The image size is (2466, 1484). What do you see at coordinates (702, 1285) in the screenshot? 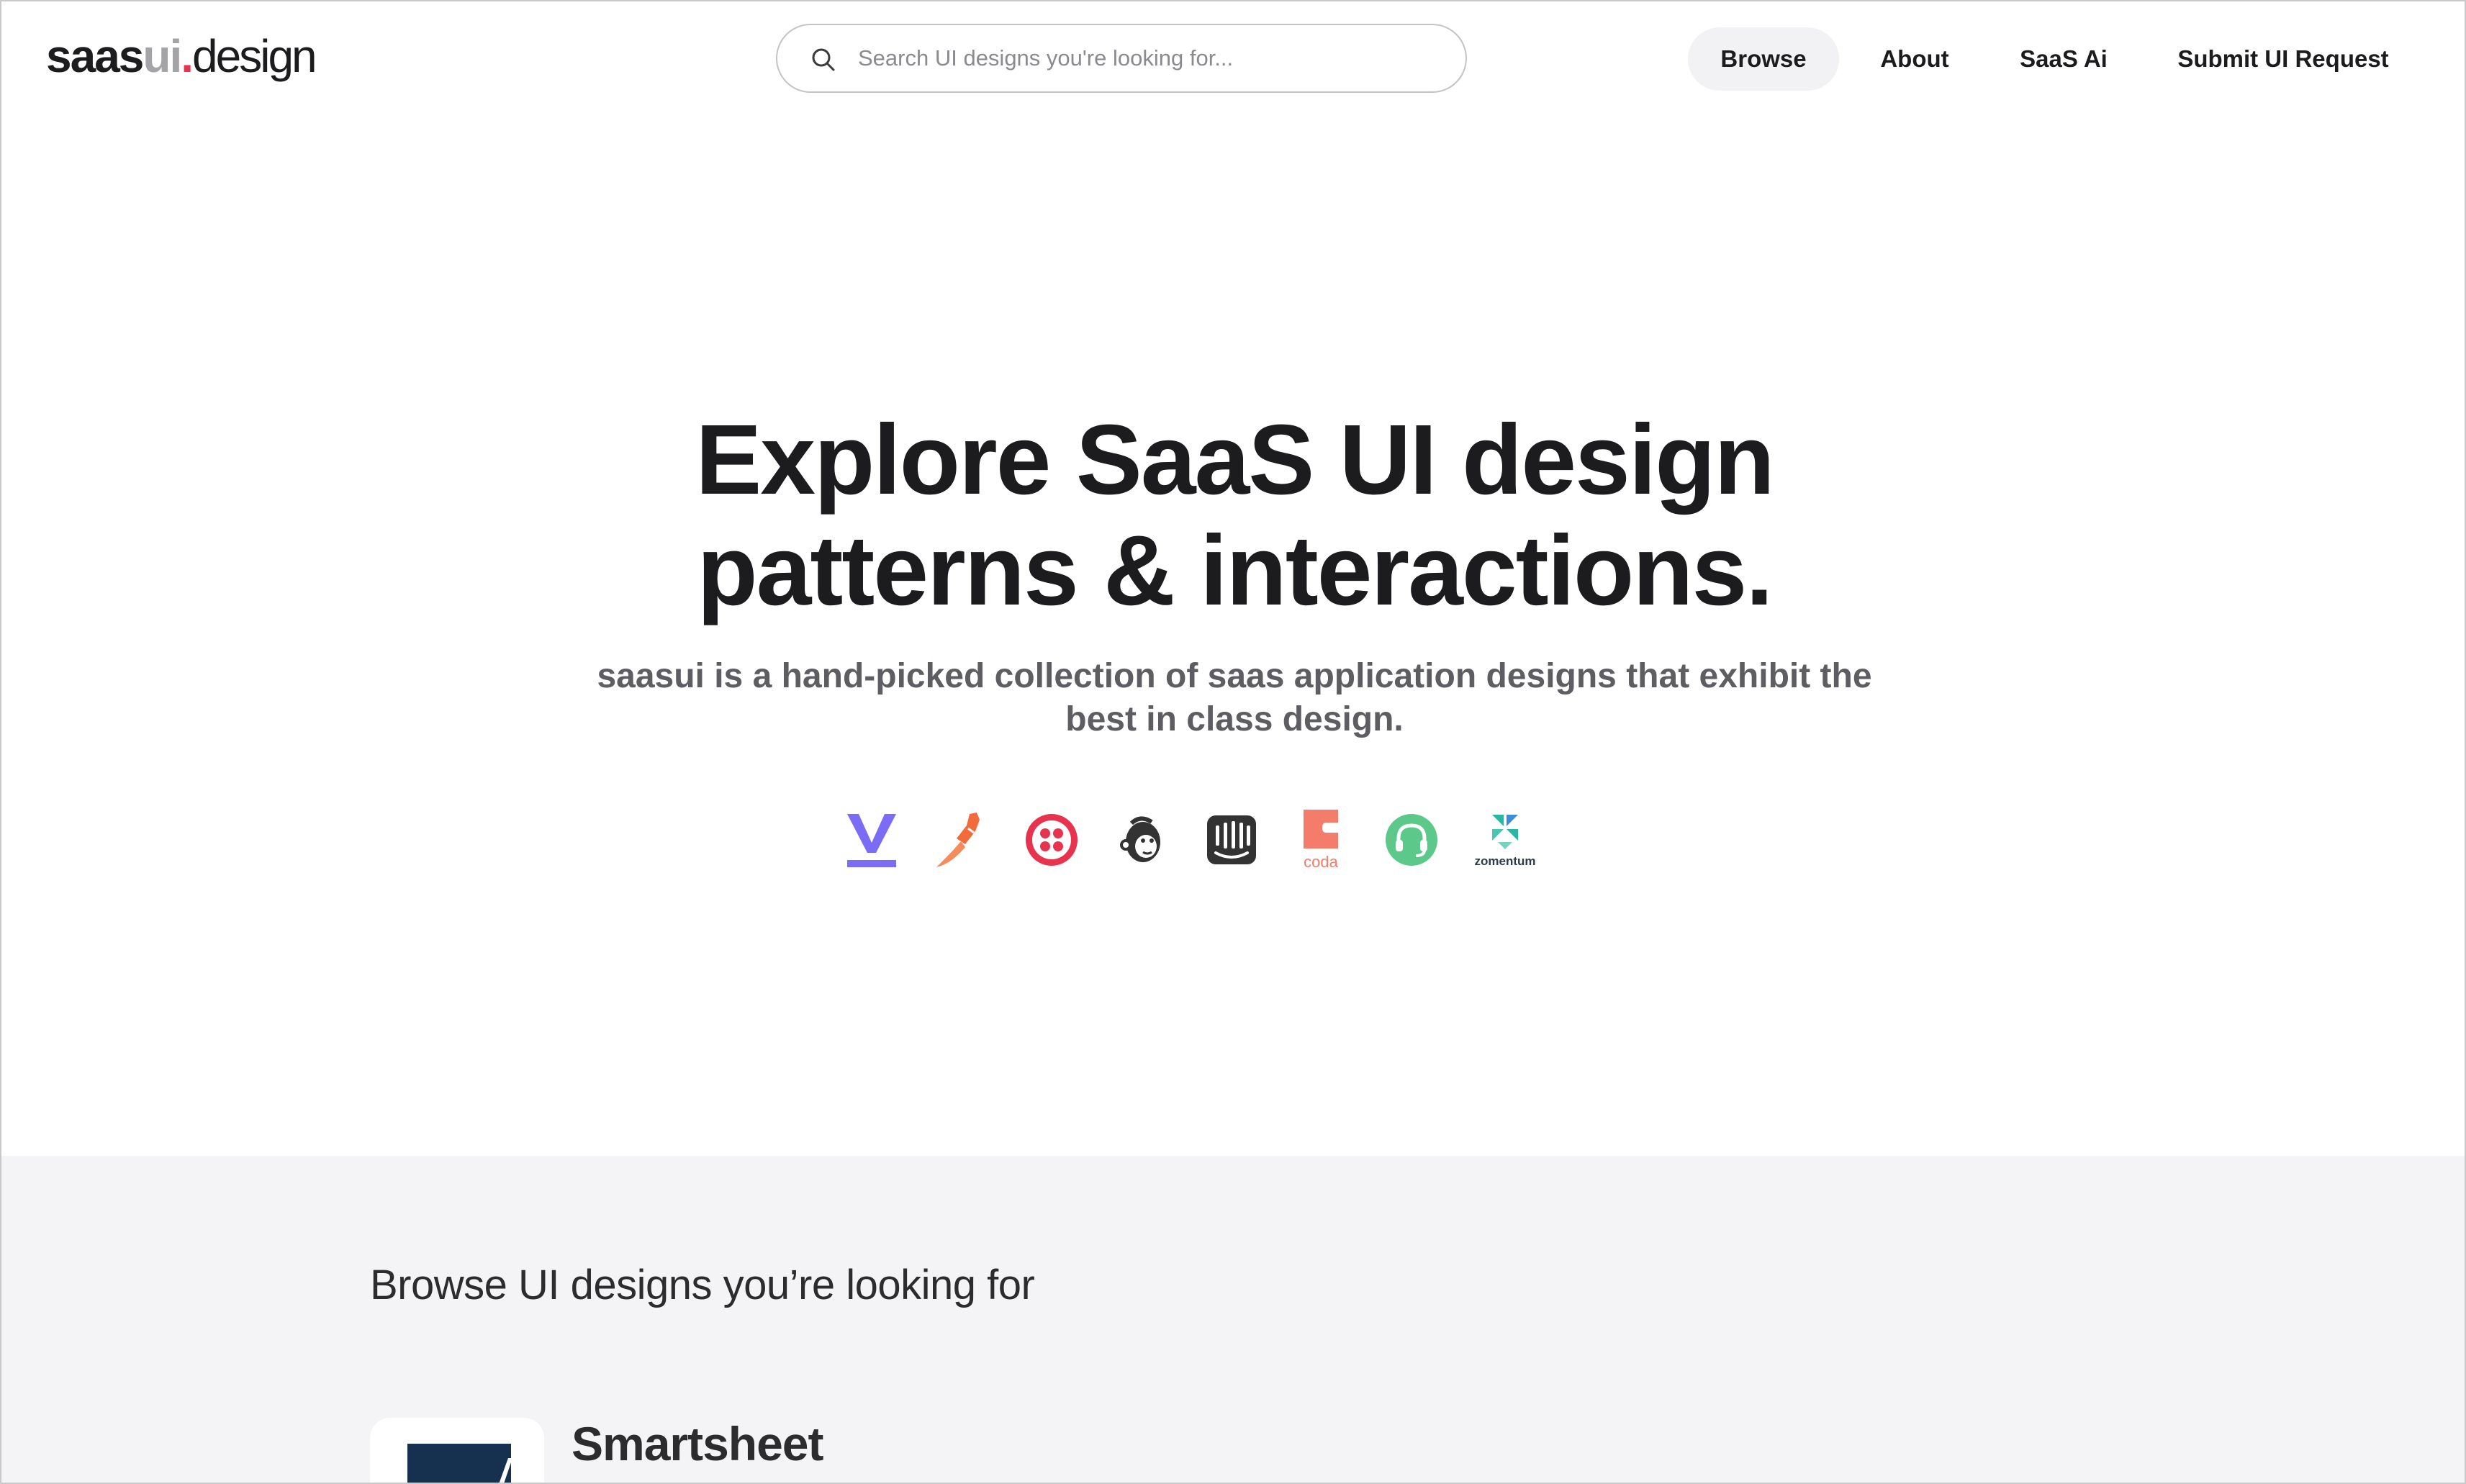
I see `browse-heading: Browse UI designs you’re looking for` at bounding box center [702, 1285].